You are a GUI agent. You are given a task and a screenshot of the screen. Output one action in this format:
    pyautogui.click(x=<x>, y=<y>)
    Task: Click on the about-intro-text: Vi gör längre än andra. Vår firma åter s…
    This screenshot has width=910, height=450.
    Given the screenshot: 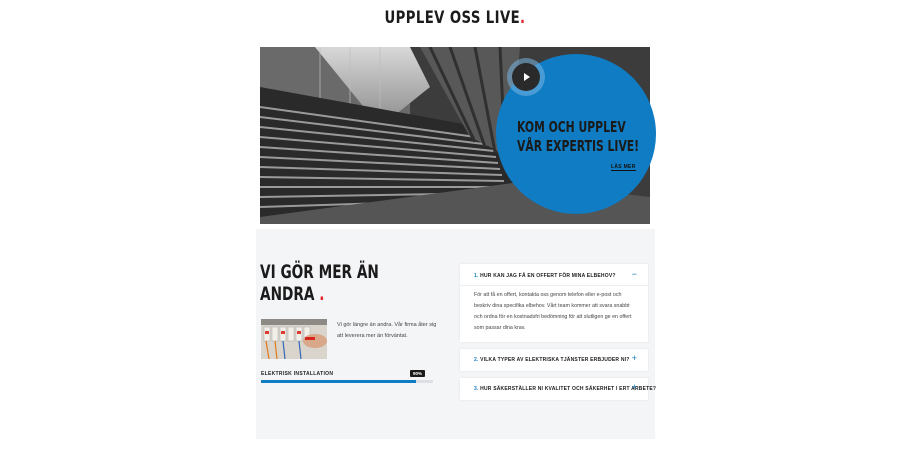 What is the action you would take?
    pyautogui.click(x=387, y=330)
    